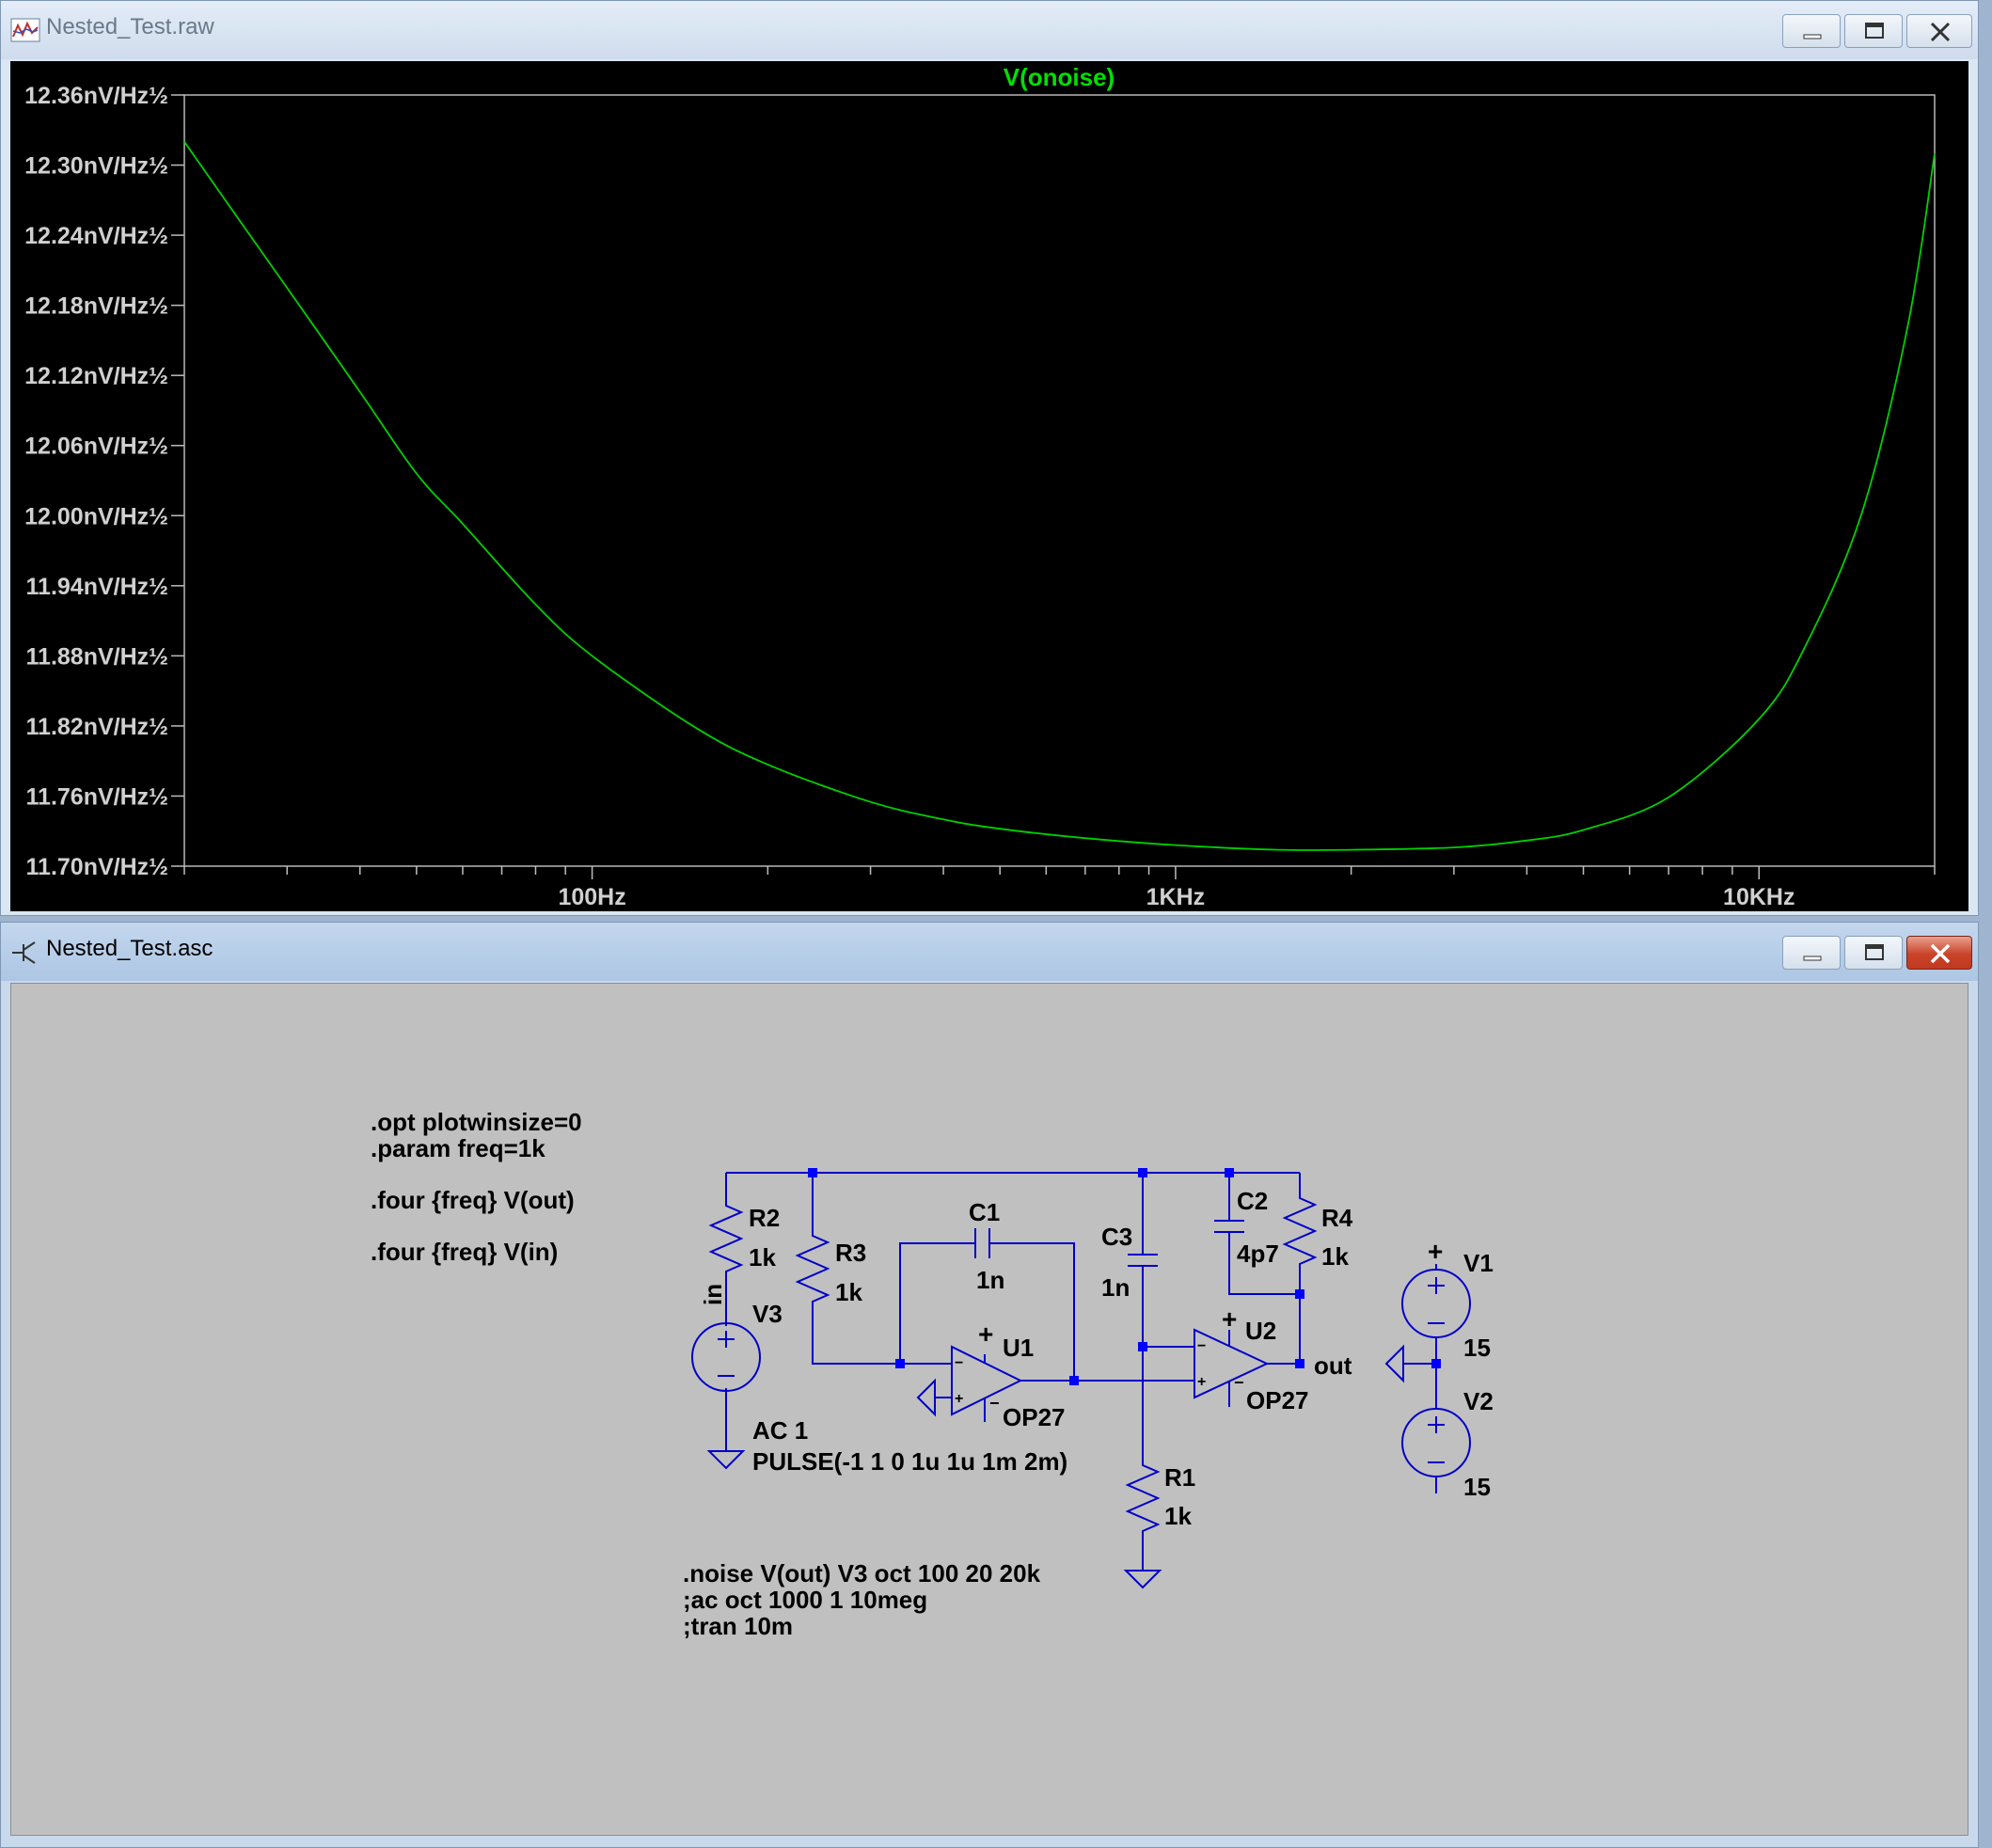 The width and height of the screenshot is (1992, 1848). Describe the element at coordinates (1142, 1579) in the screenshot. I see `ground-r1` at that location.